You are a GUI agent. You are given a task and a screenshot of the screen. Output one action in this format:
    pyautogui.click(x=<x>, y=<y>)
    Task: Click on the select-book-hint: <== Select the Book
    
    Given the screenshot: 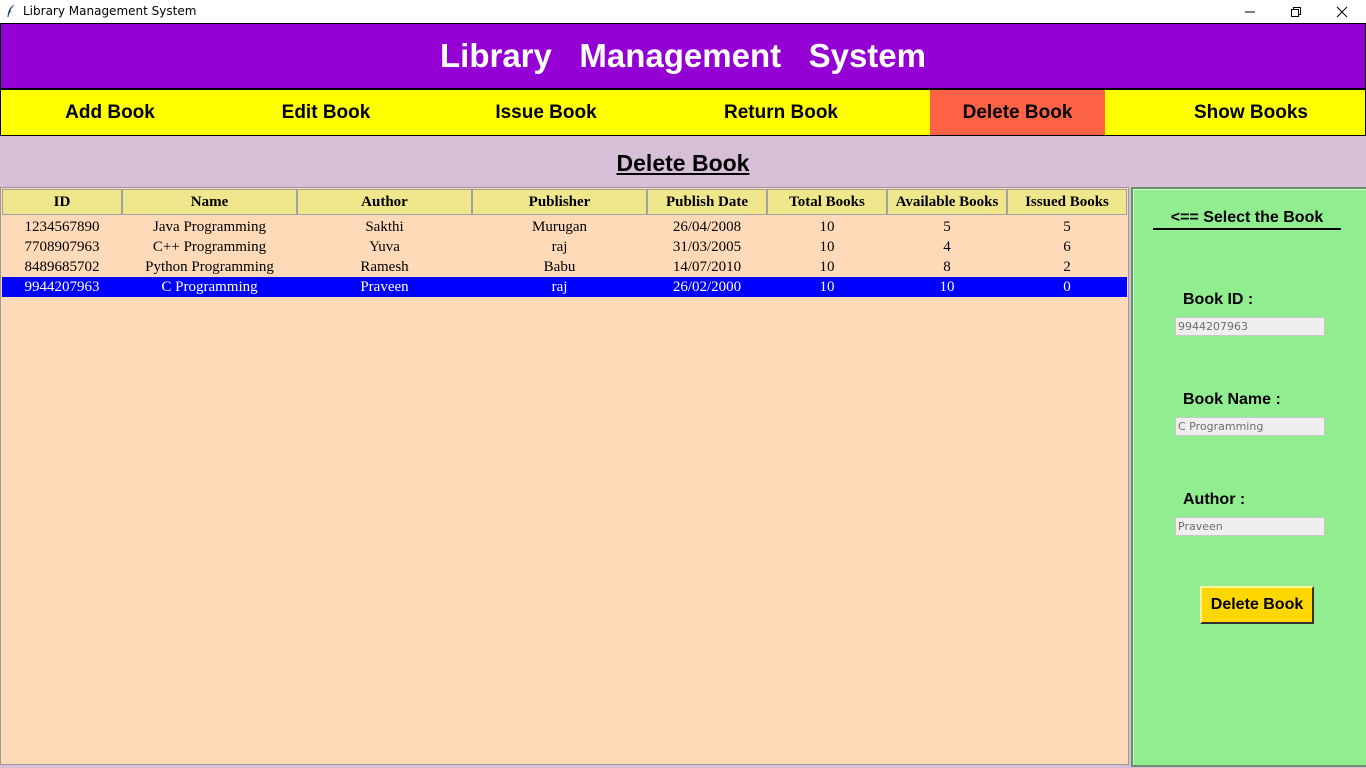 What is the action you would take?
    pyautogui.click(x=1247, y=219)
    